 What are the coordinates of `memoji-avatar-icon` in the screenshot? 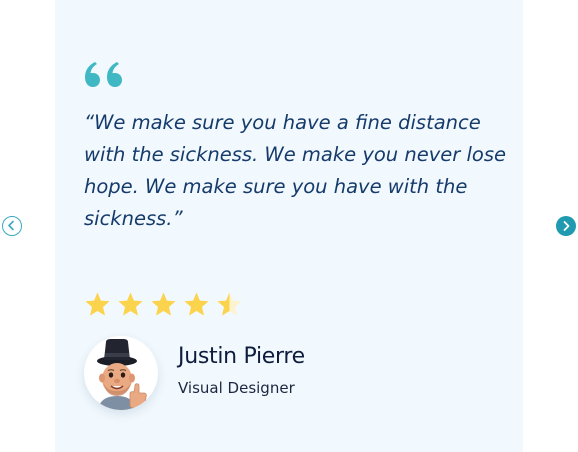 It's located at (122, 374).